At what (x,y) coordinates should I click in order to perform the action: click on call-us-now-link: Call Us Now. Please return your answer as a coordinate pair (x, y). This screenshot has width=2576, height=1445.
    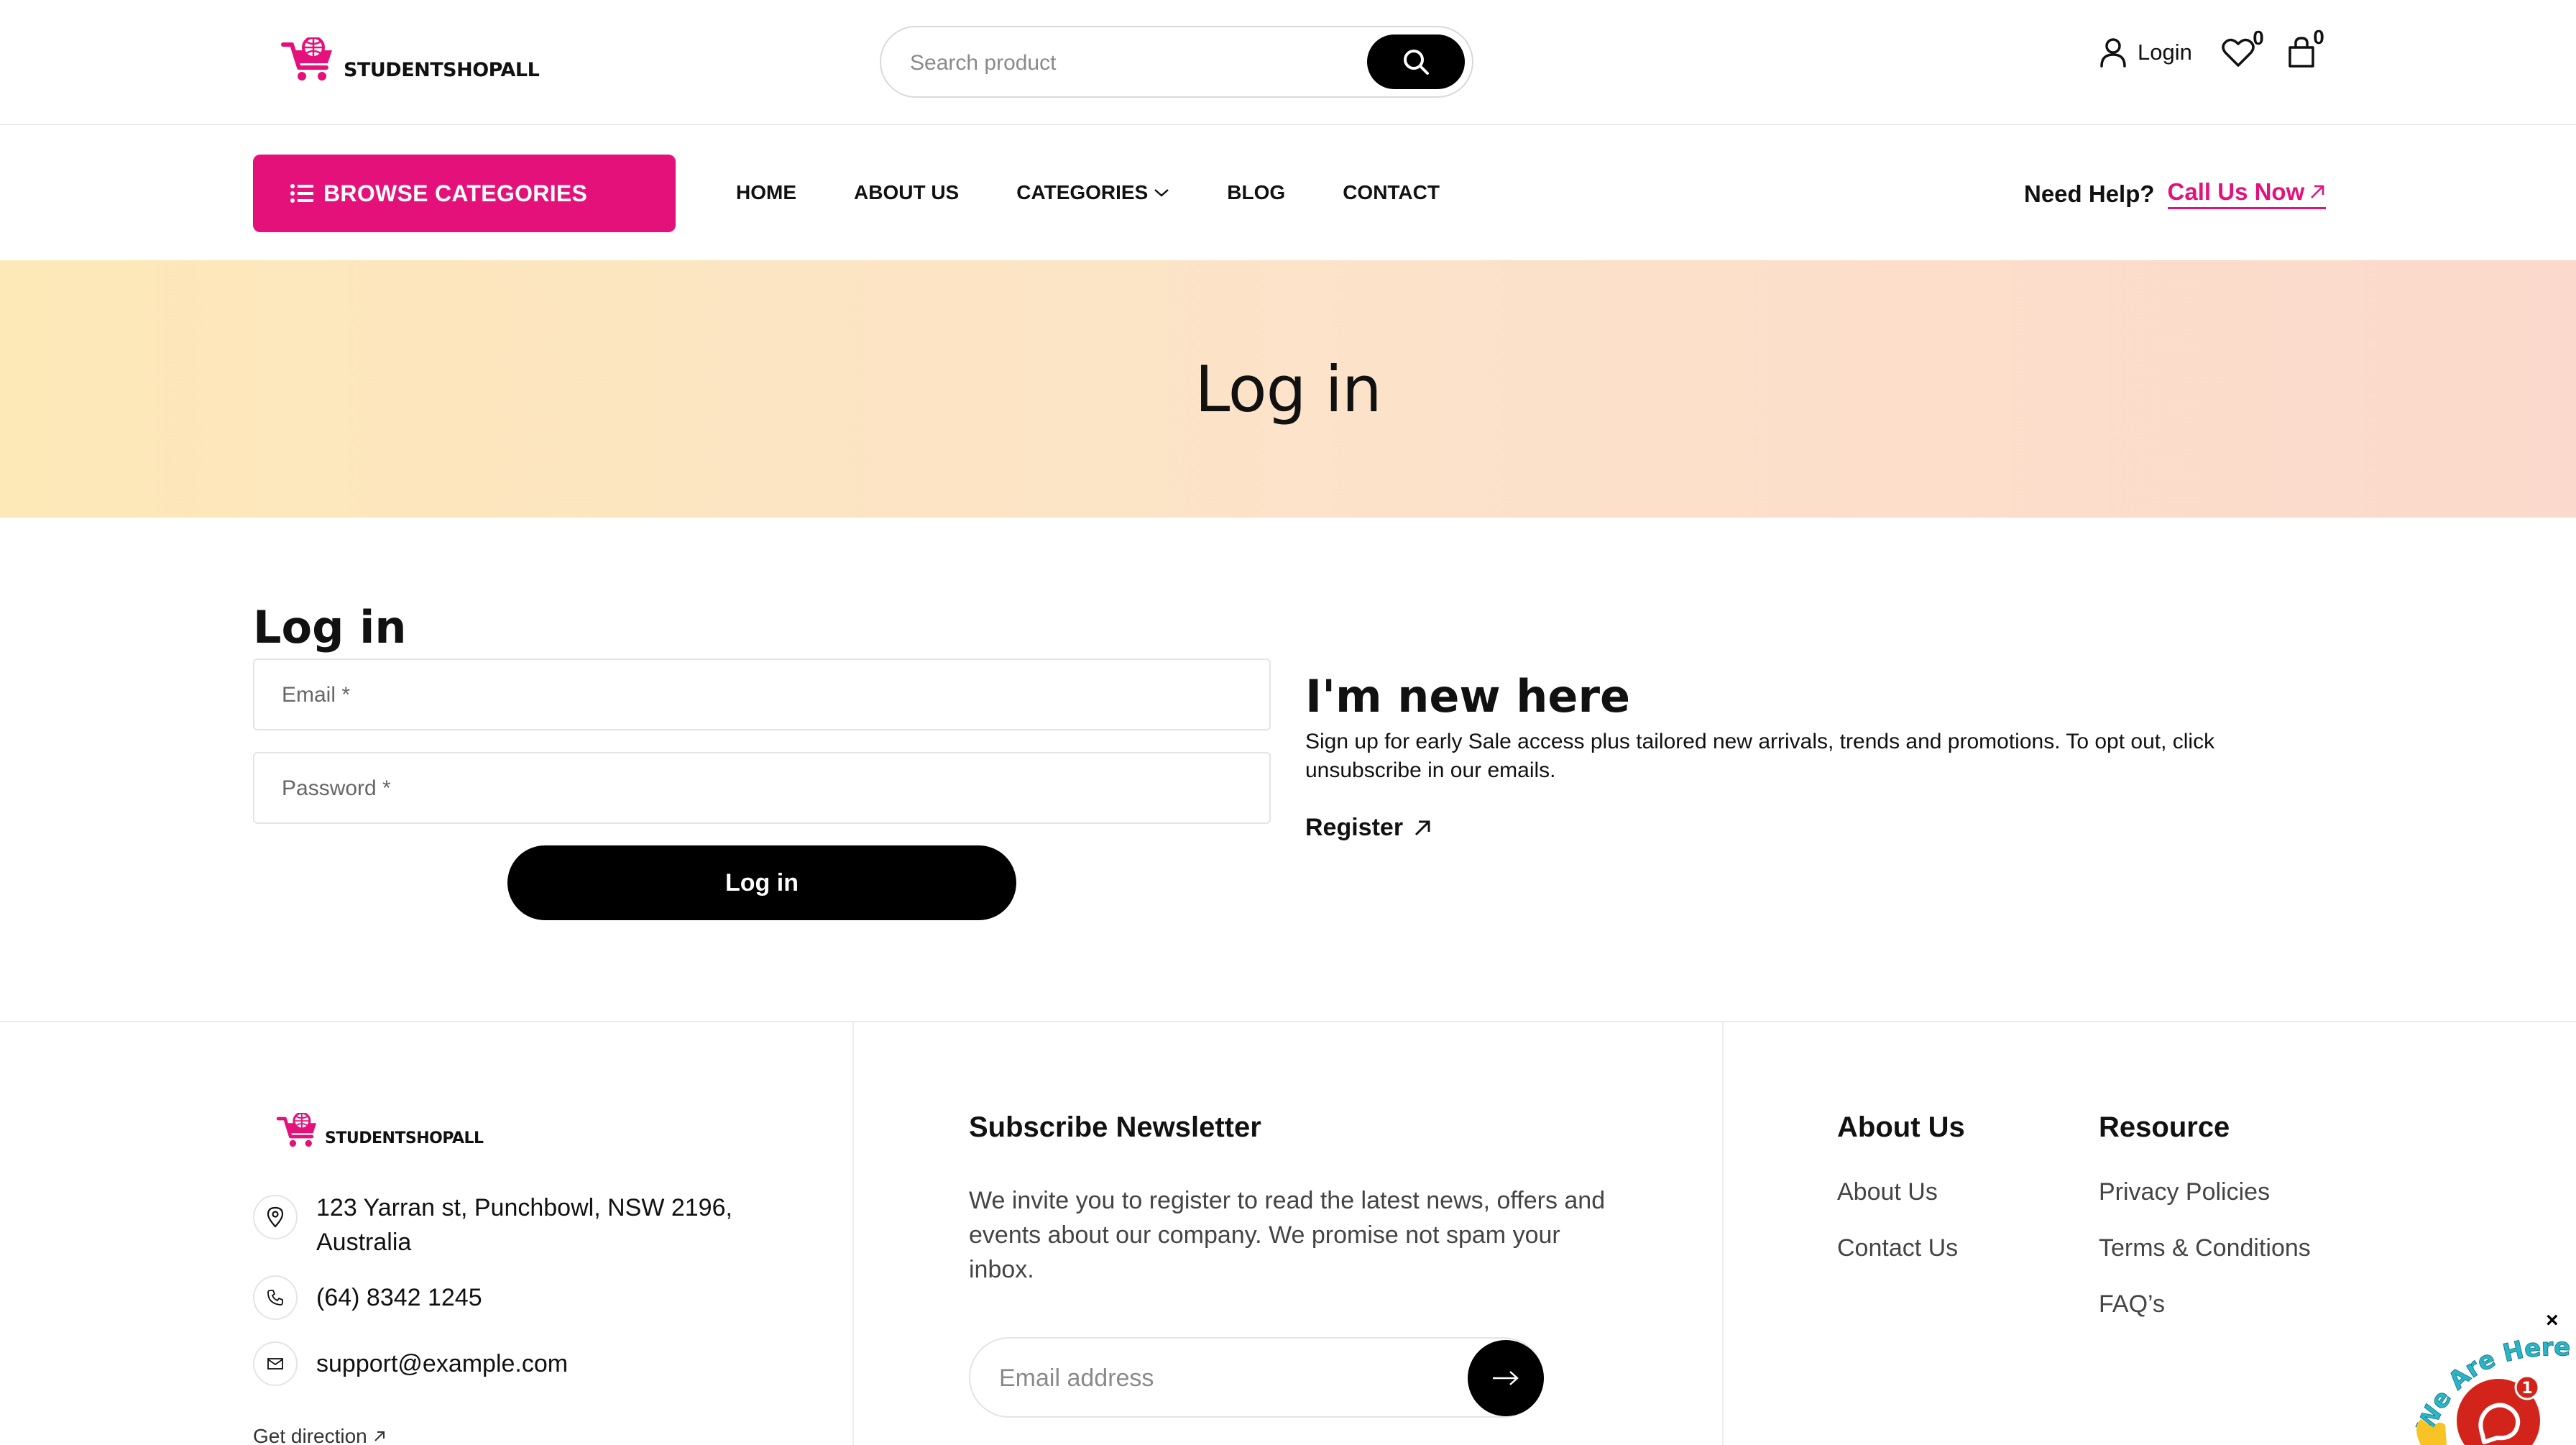
    Looking at the image, I should click on (2247, 194).